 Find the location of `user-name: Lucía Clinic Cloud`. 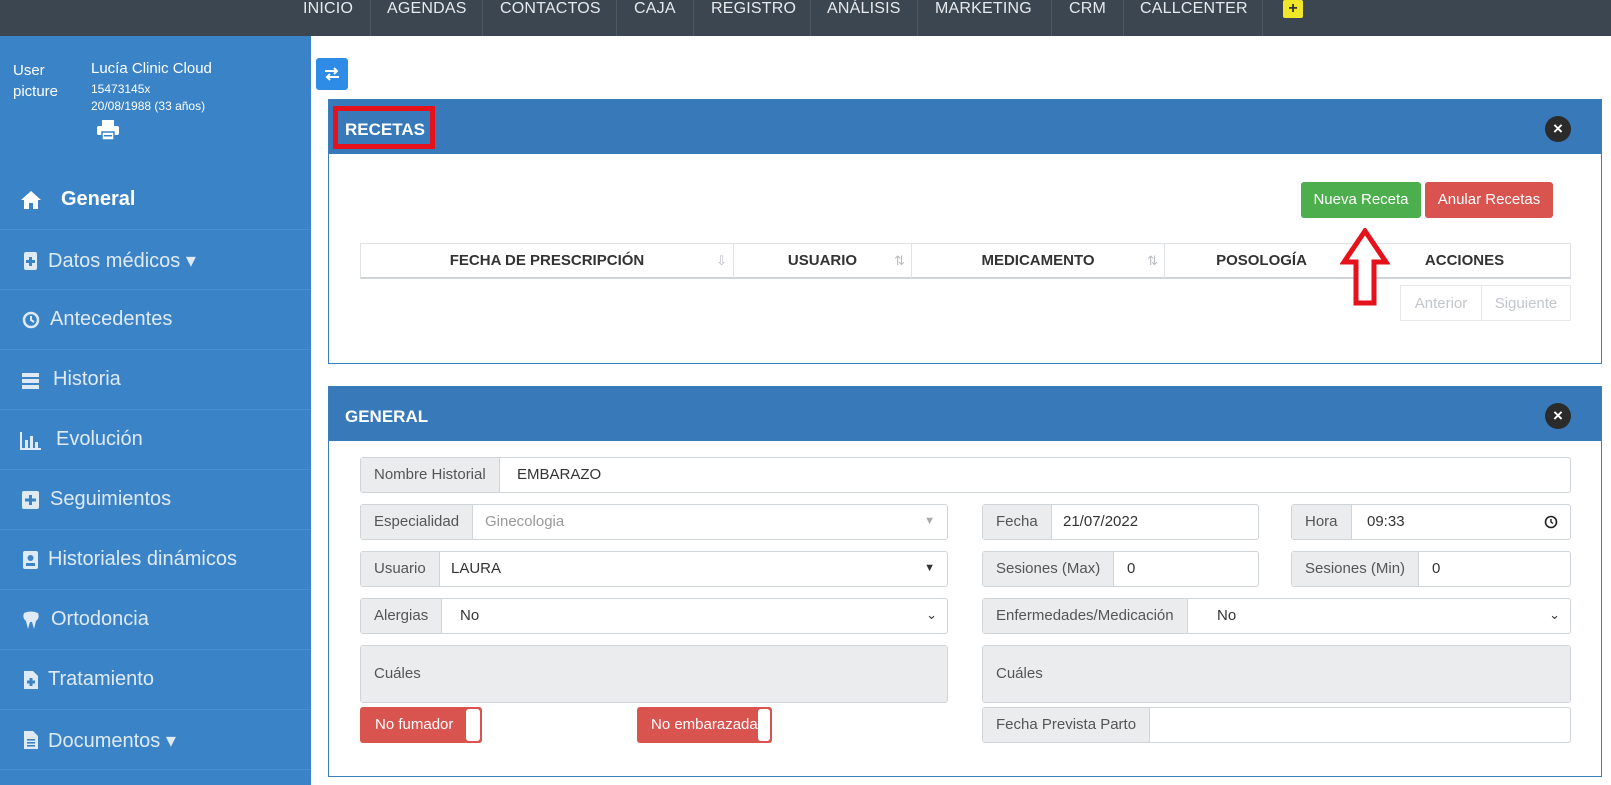

user-name: Lucía Clinic Cloud is located at coordinates (151, 68).